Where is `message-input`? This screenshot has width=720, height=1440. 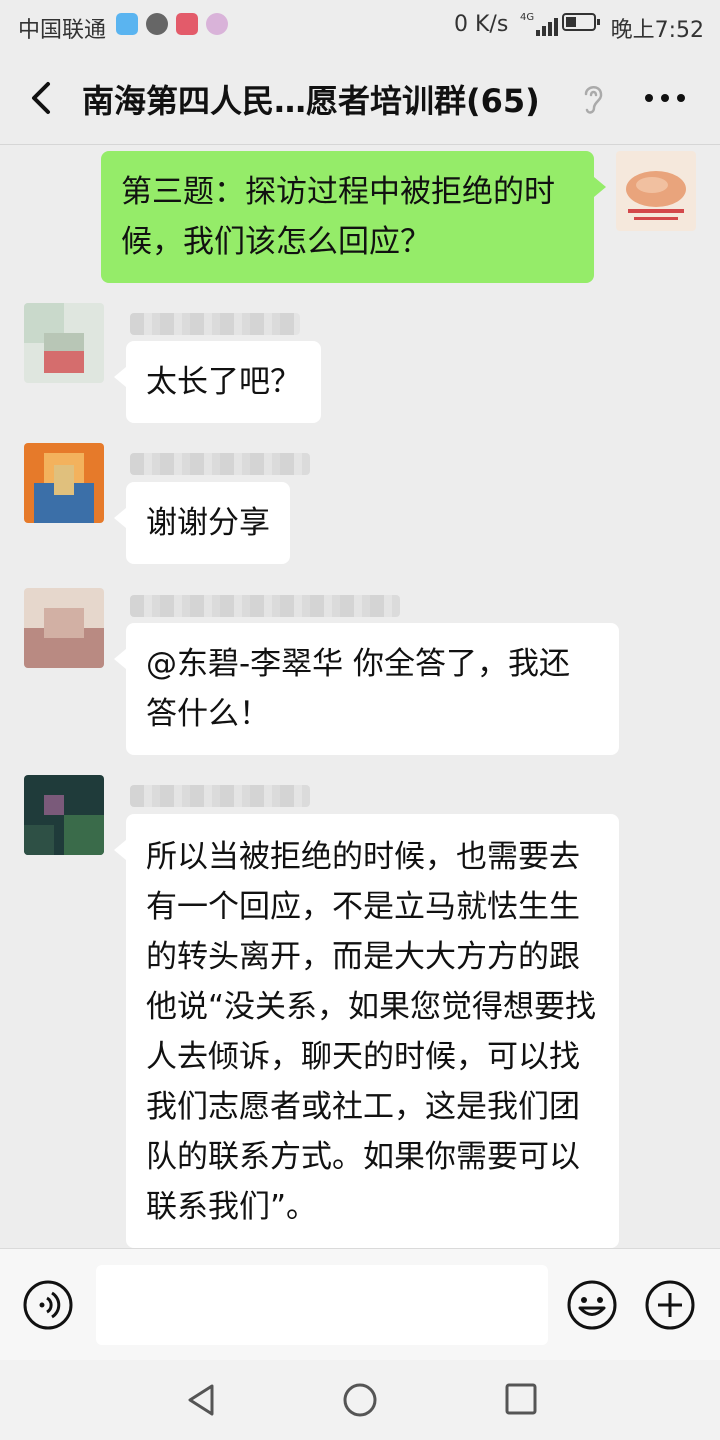 message-input is located at coordinates (322, 1305).